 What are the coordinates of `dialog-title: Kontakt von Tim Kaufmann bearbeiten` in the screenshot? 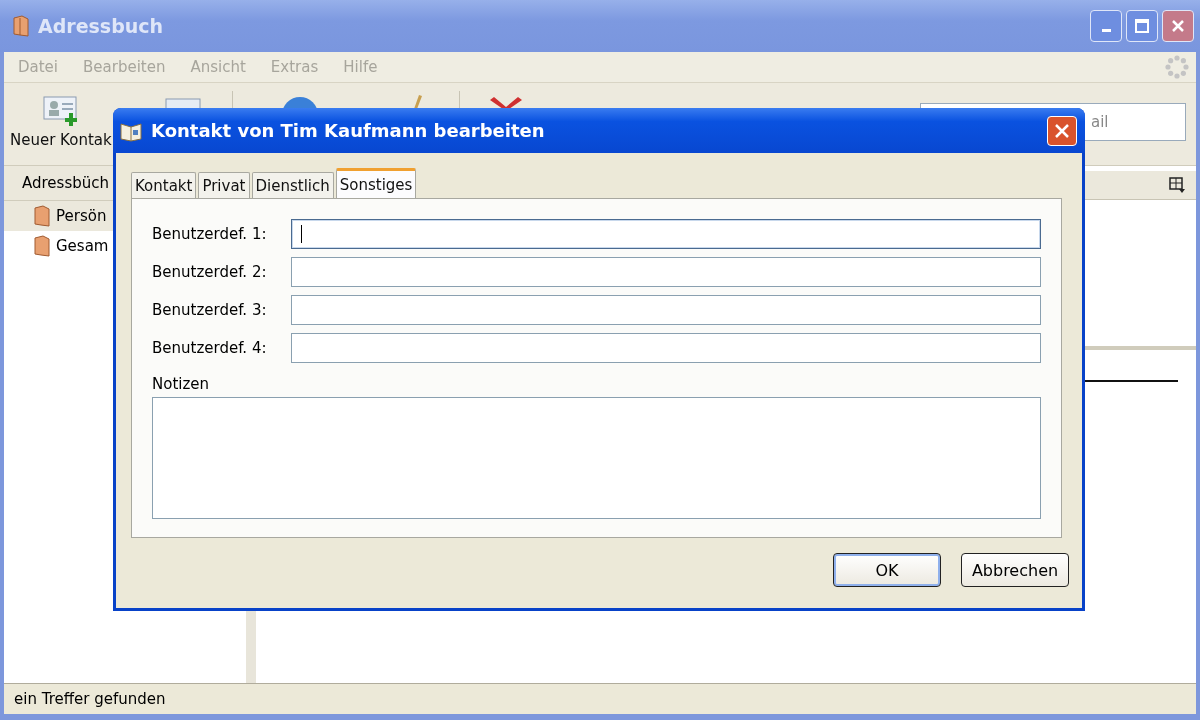 It's located at (348, 130).